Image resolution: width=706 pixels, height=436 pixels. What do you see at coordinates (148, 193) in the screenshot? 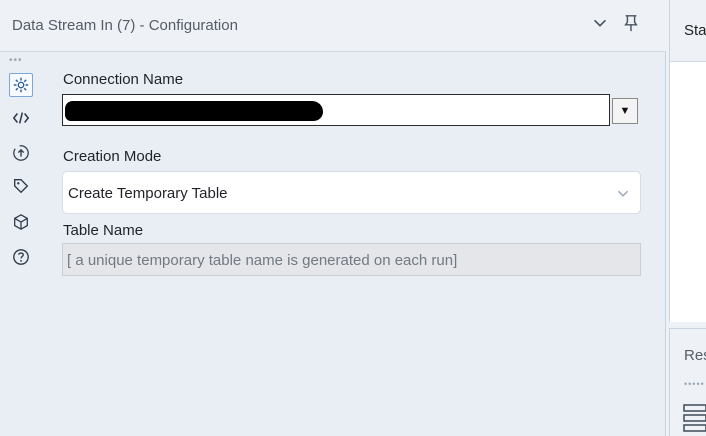
I see `creation-mode-value: Create Temporary Table` at bounding box center [148, 193].